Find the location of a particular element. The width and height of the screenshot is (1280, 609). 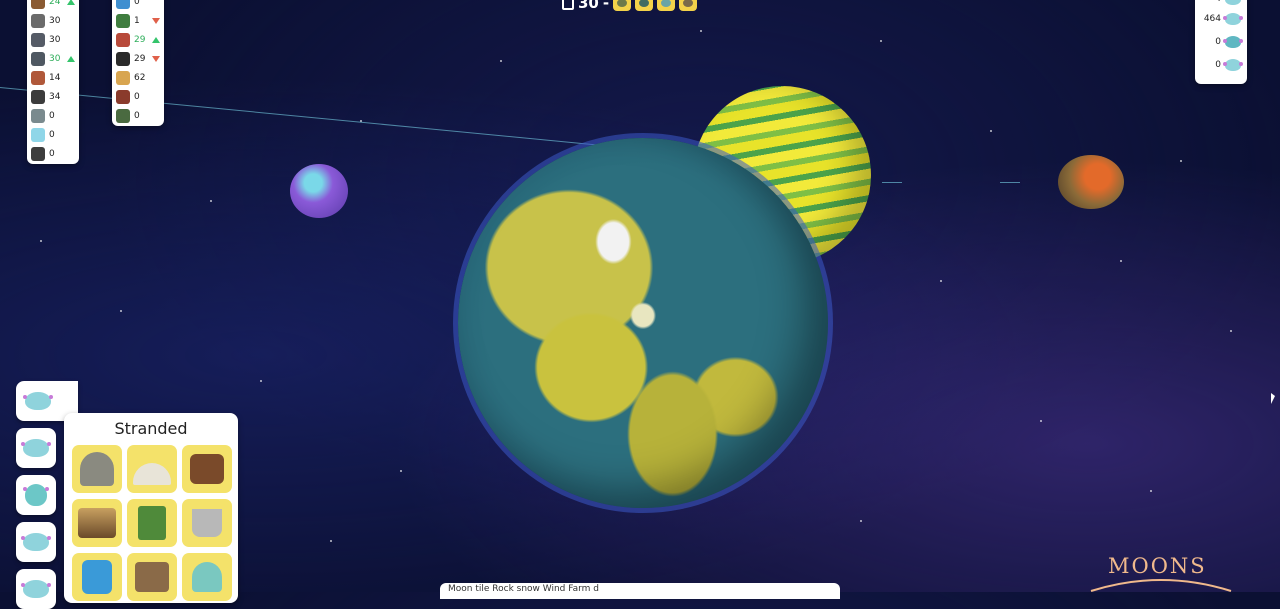

population-row: 4 is located at coordinates (1228, 2).